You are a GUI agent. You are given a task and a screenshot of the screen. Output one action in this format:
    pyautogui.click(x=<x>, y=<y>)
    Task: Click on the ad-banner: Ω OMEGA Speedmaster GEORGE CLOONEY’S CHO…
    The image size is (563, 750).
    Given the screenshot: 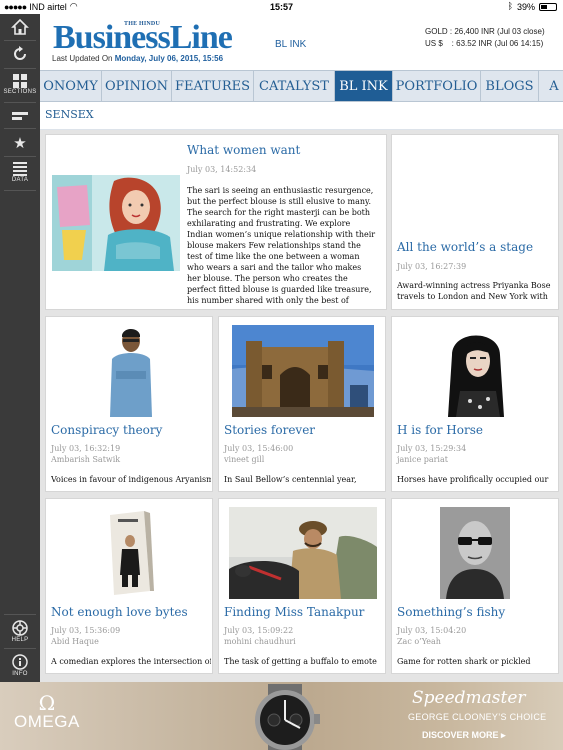 What is the action you would take?
    pyautogui.click(x=281, y=716)
    